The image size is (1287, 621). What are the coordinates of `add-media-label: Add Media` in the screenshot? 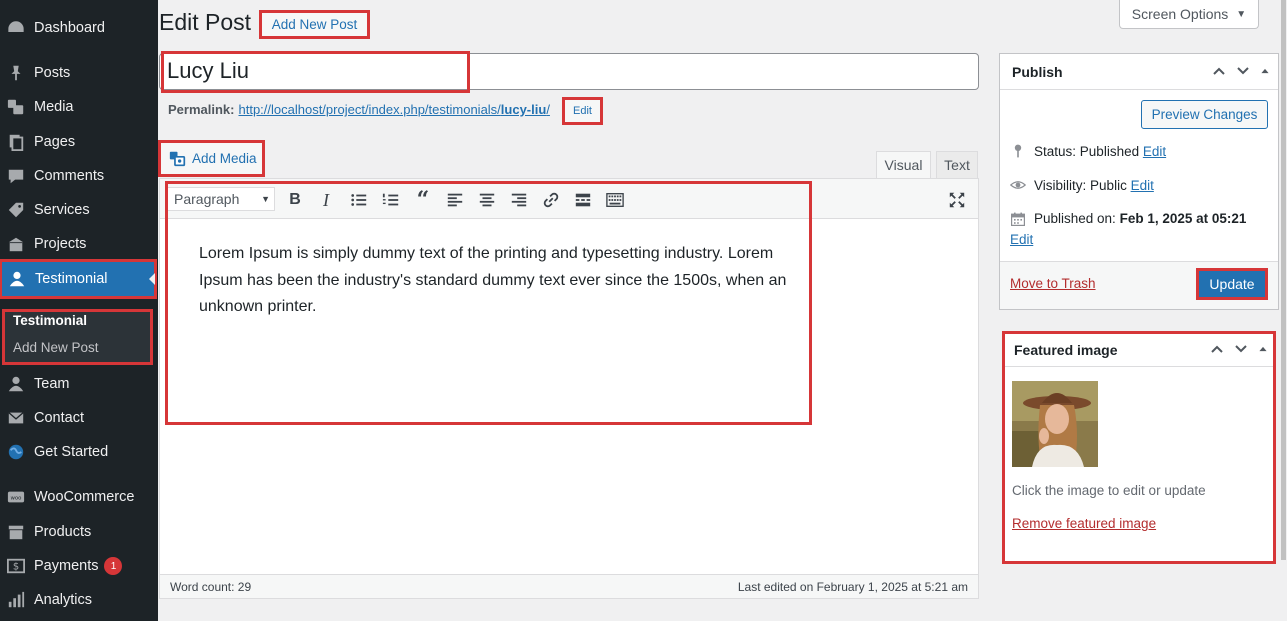 It's located at (224, 158).